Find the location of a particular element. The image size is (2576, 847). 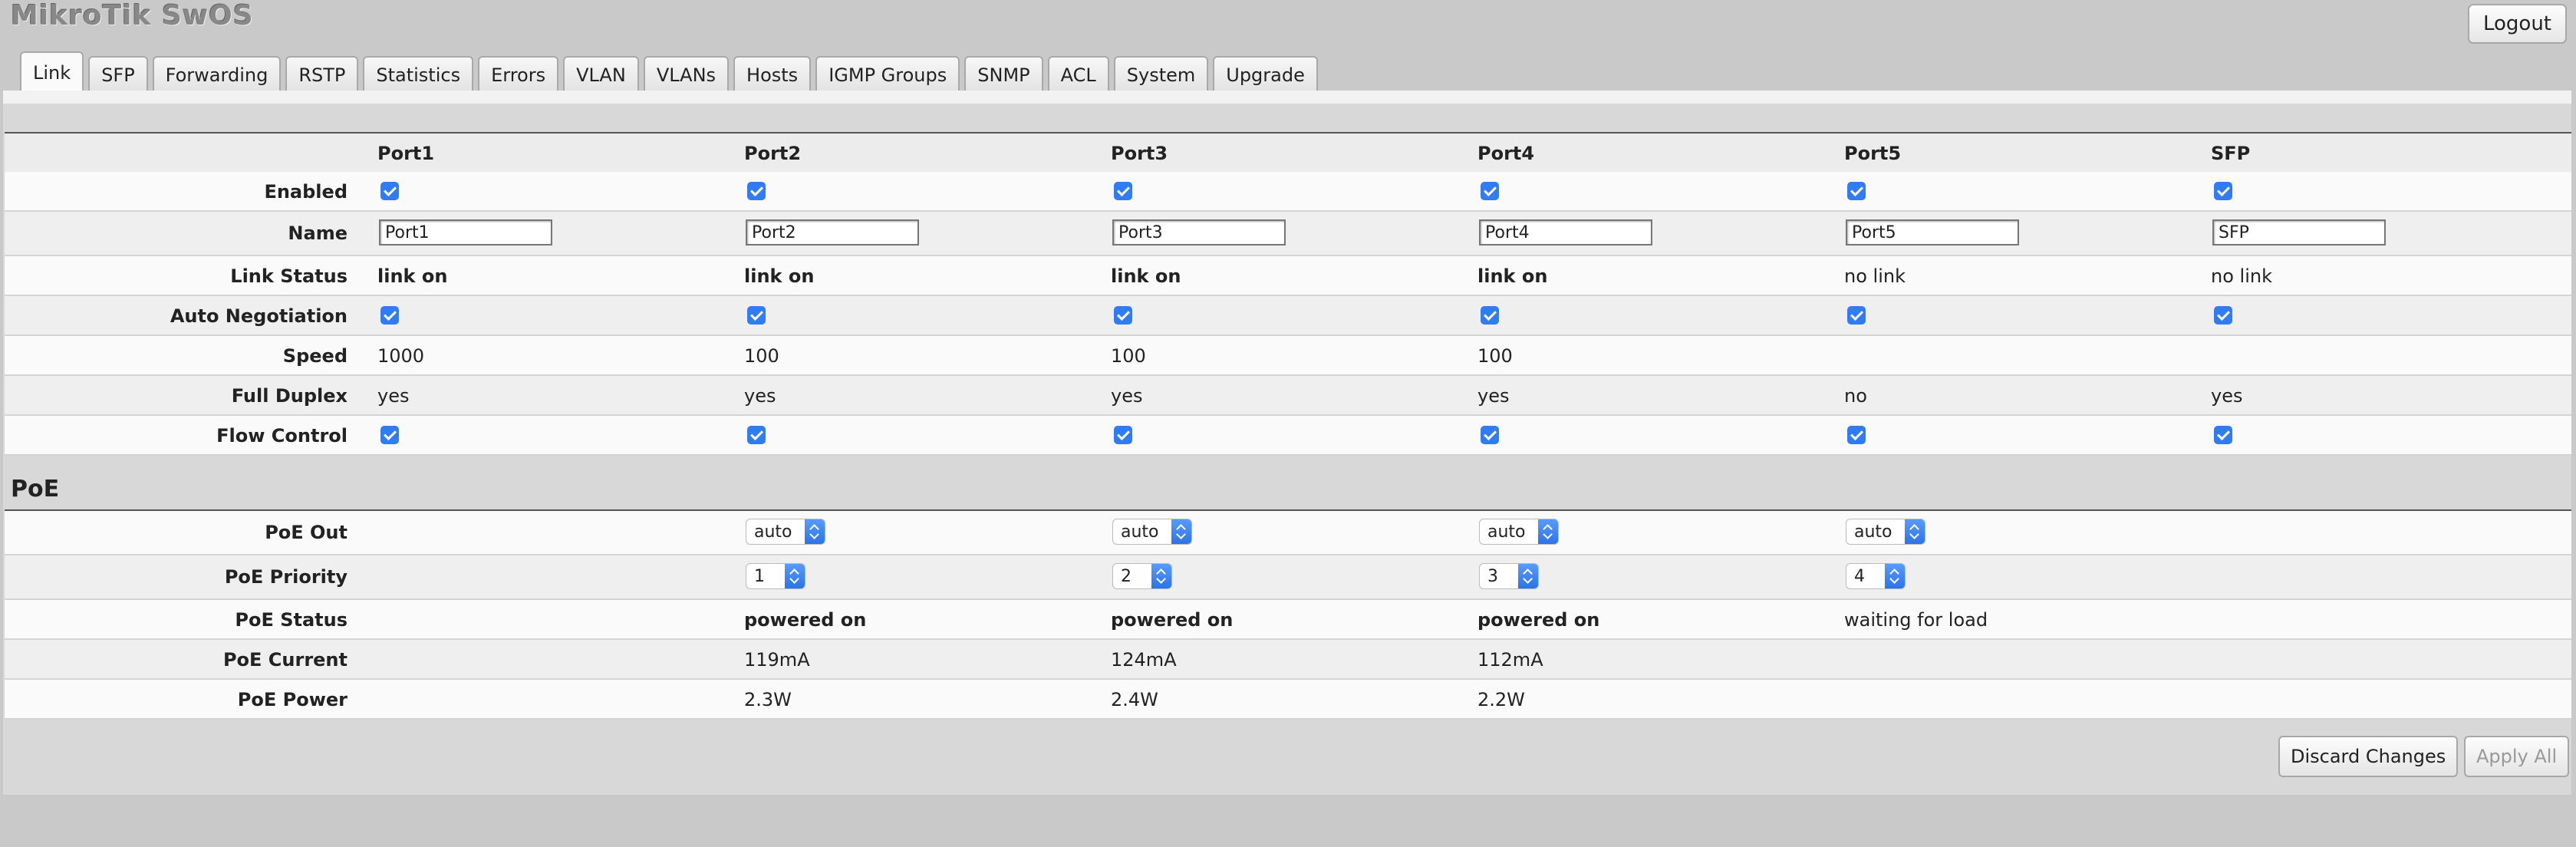

poe-priority-select: 4 is located at coordinates (1876, 576).